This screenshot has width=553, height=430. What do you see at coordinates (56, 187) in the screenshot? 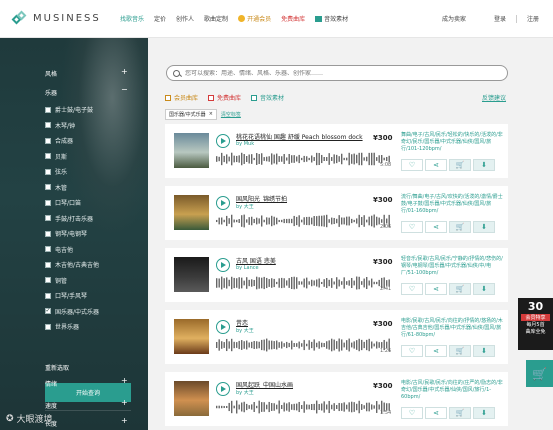
I see `instrument-option: 木管` at bounding box center [56, 187].